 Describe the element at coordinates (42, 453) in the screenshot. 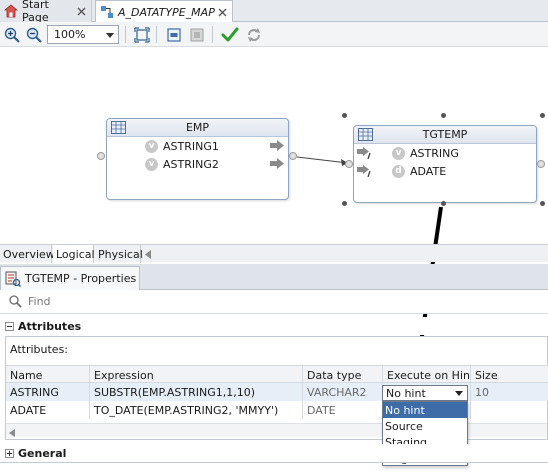

I see `section-title: General` at that location.